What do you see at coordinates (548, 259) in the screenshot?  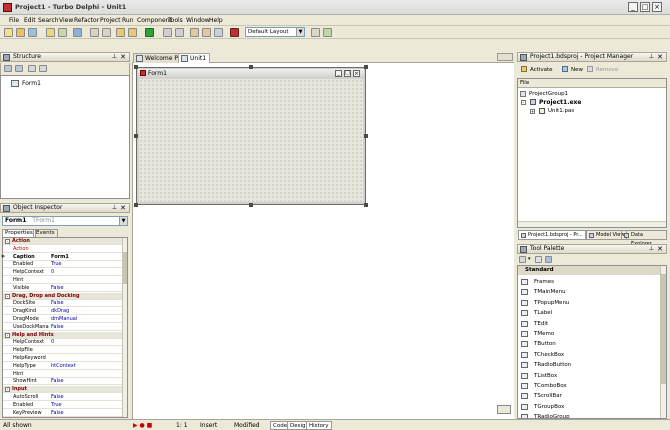 I see `filter-icon` at bounding box center [548, 259].